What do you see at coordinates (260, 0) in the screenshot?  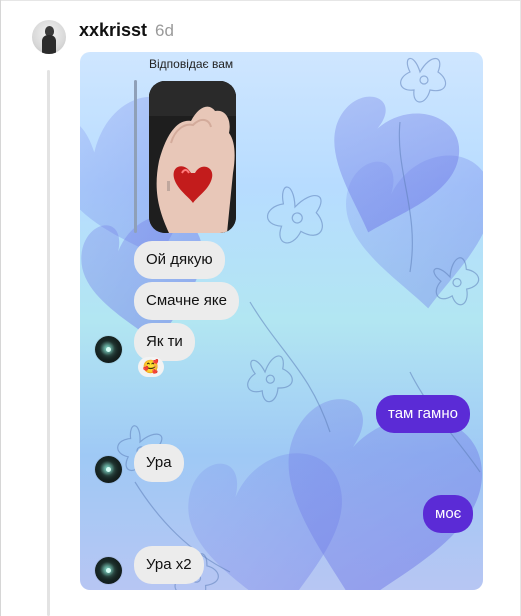 I see `top-border` at bounding box center [260, 0].